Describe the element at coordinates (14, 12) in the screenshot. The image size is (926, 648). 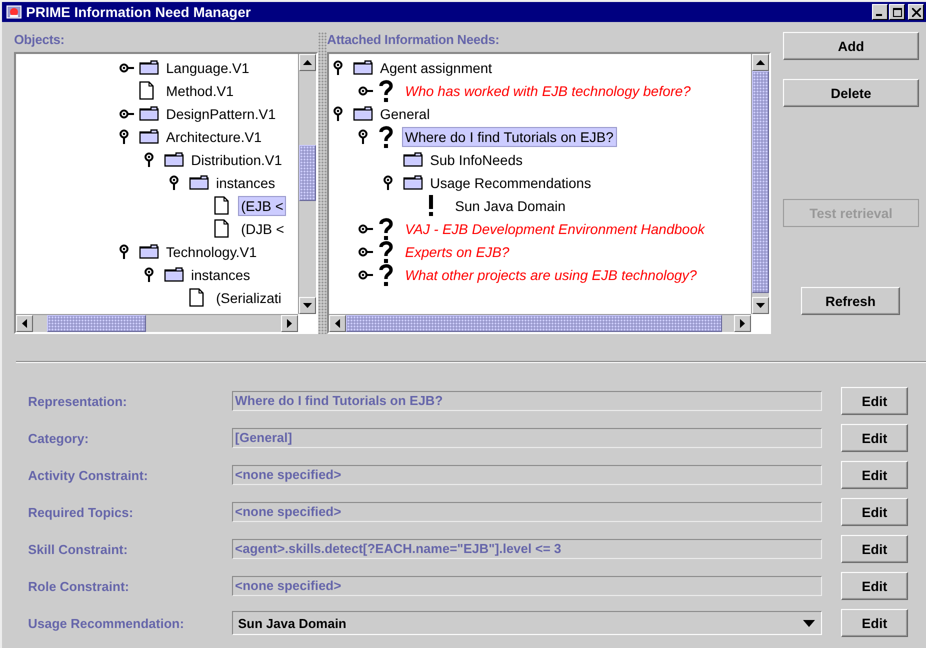
I see `app-icon` at that location.